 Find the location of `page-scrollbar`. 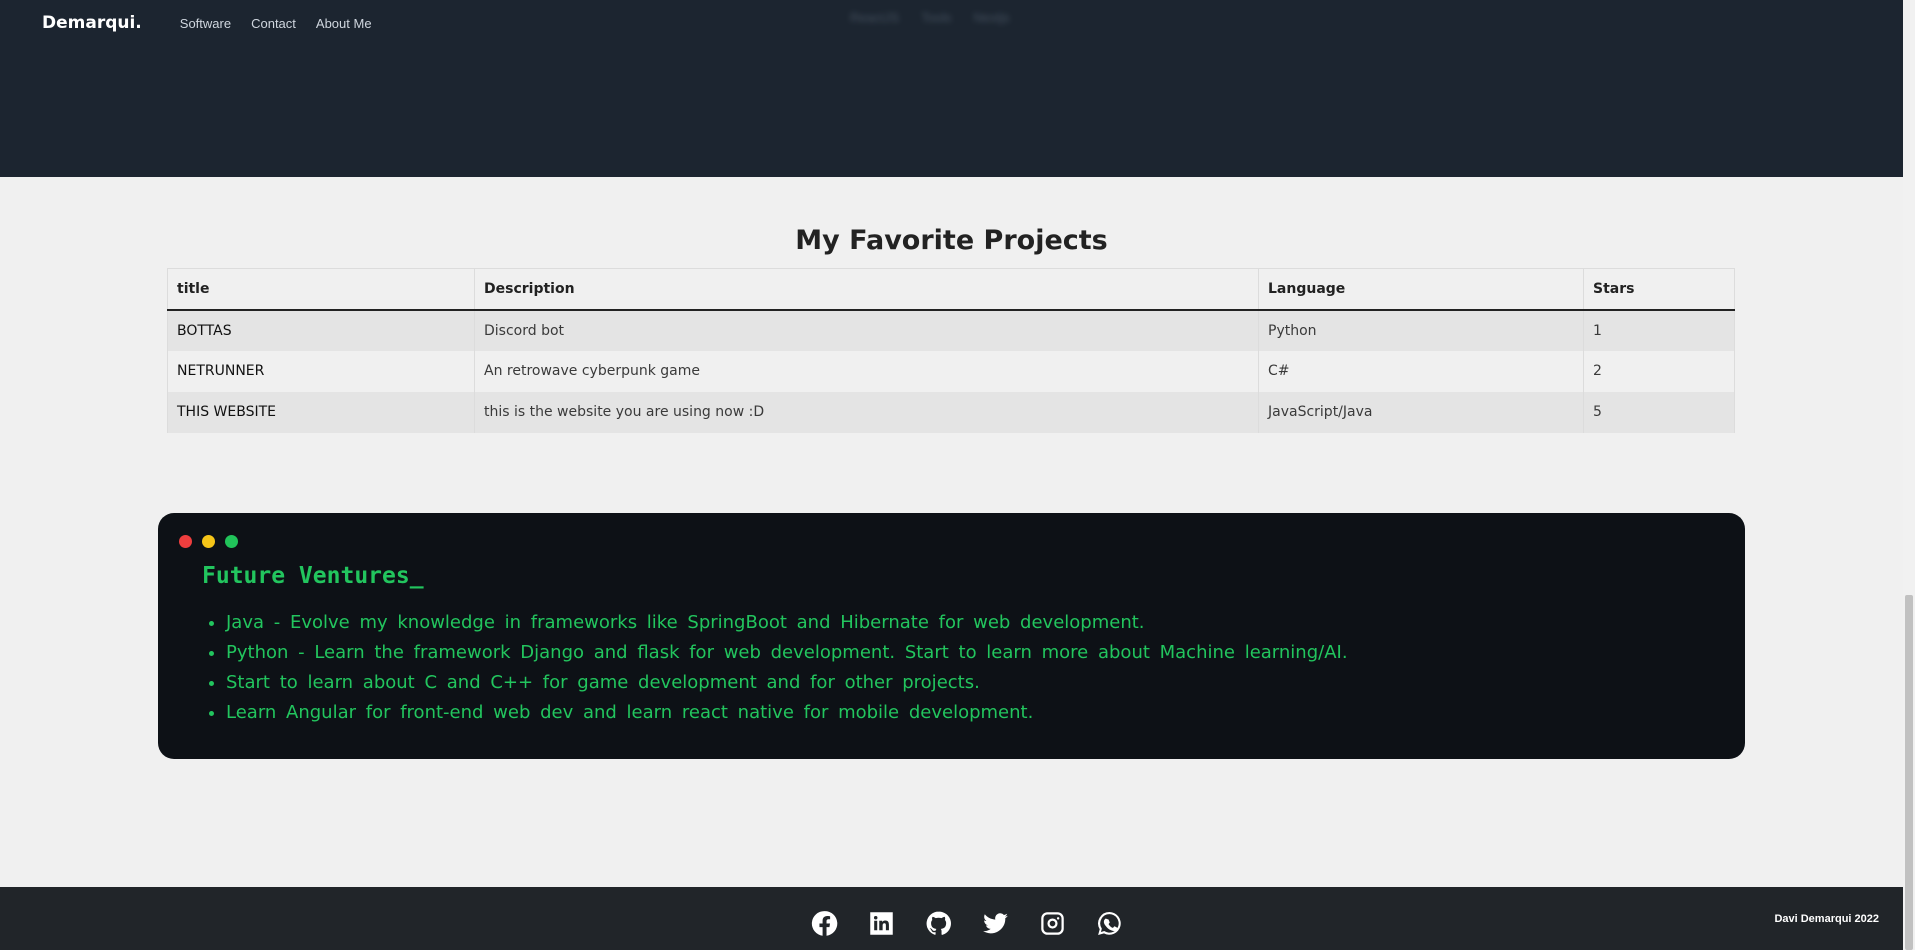

page-scrollbar is located at coordinates (1909, 475).